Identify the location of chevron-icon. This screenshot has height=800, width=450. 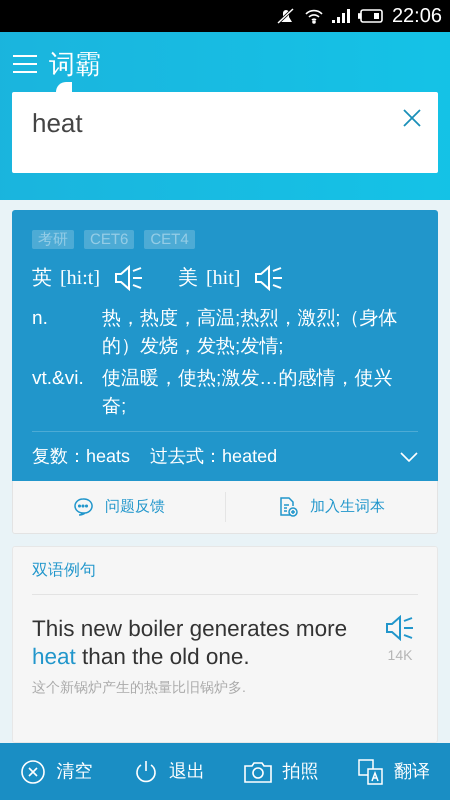
(409, 457).